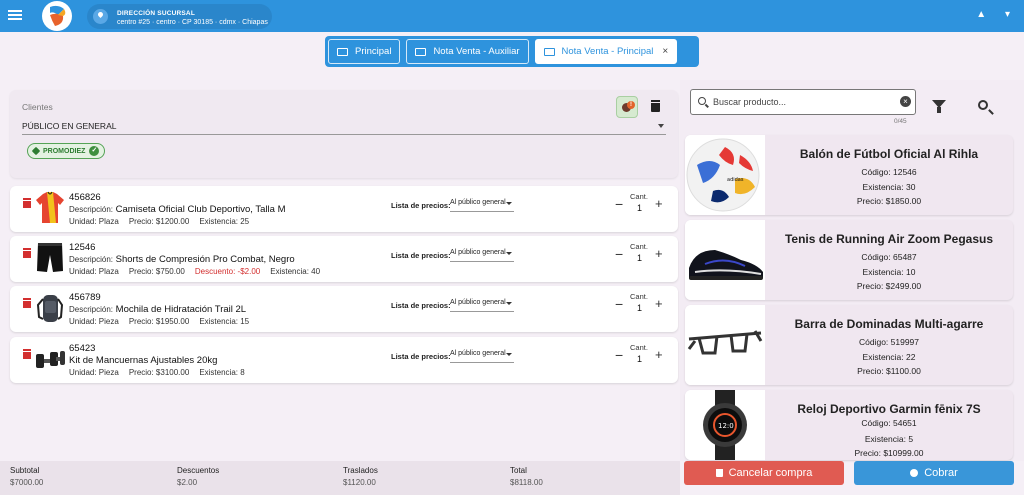 This screenshot has width=1024, height=495. What do you see at coordinates (889, 172) in the screenshot?
I see `product-code: Código: 12546` at bounding box center [889, 172].